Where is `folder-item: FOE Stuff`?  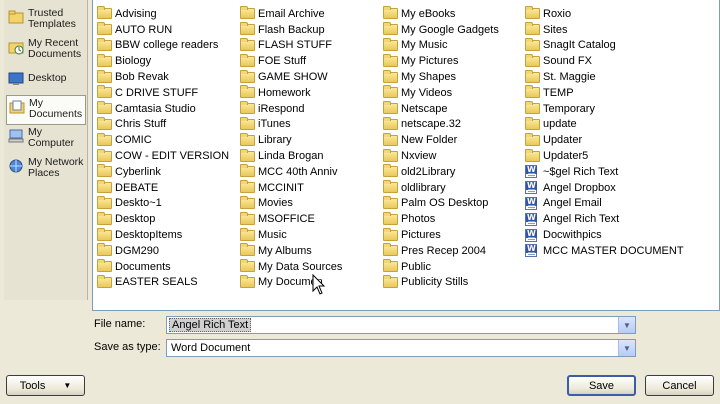
folder-item: FOE Stuff is located at coordinates (291, 61).